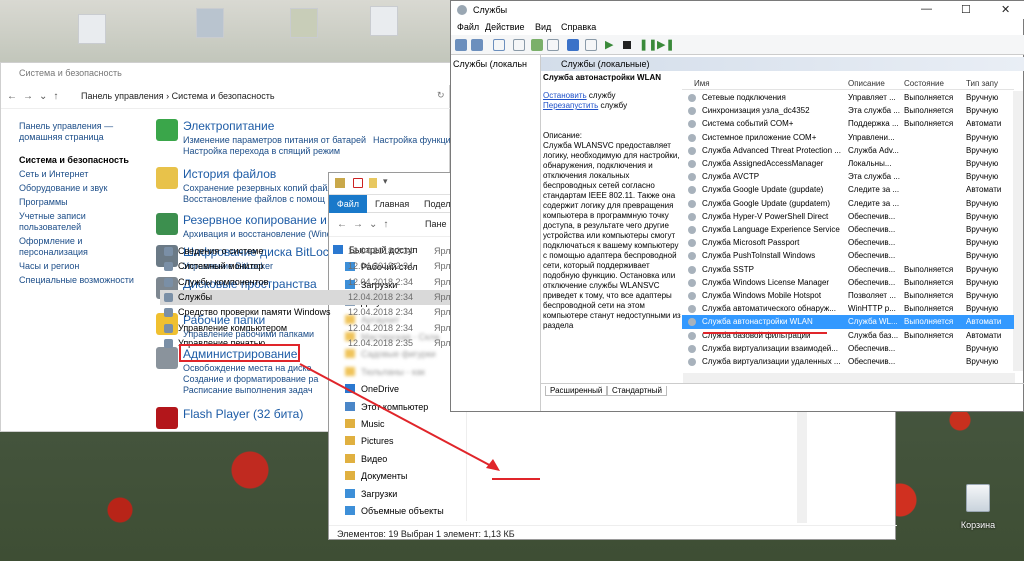  Describe the element at coordinates (570, 105) in the screenshot. I see `restart-service-link: Перезапустить` at that location.